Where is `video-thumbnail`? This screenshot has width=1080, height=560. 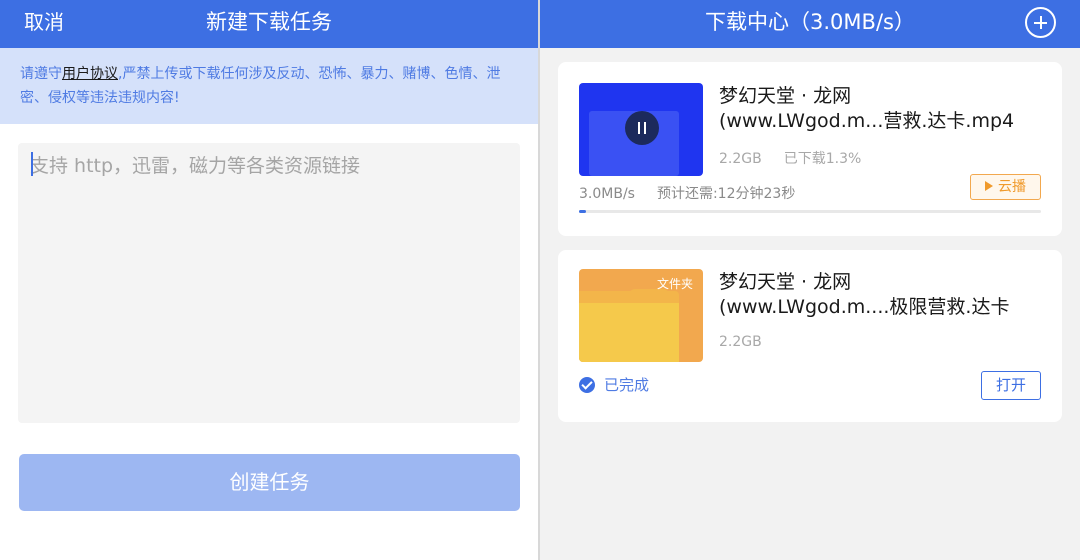 video-thumbnail is located at coordinates (641, 129).